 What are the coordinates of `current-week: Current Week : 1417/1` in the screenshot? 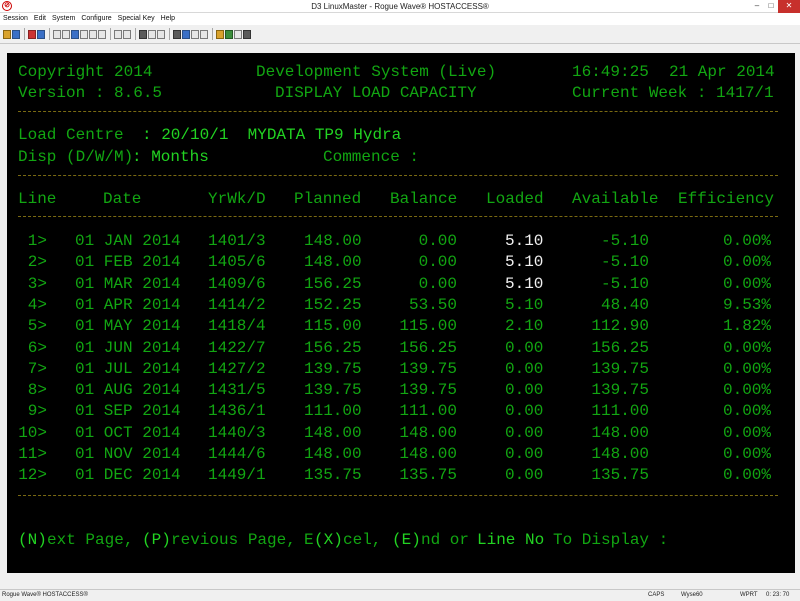 It's located at (673, 93).